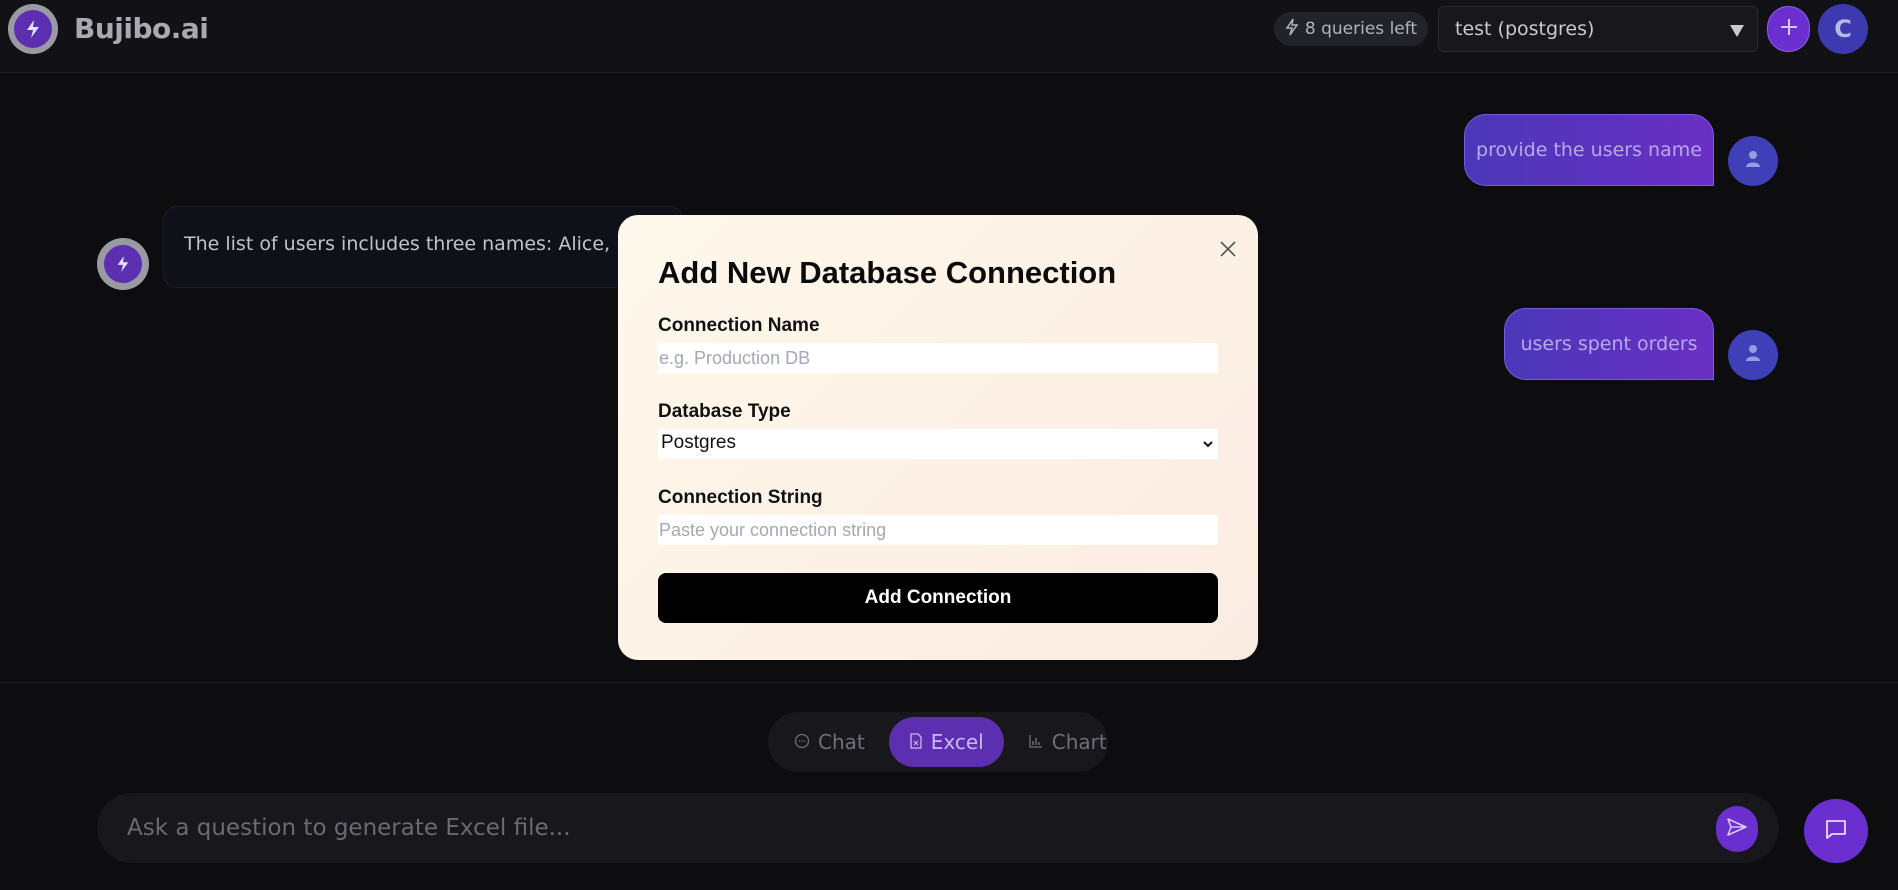  I want to click on database-type-label: Database Type, so click(724, 411).